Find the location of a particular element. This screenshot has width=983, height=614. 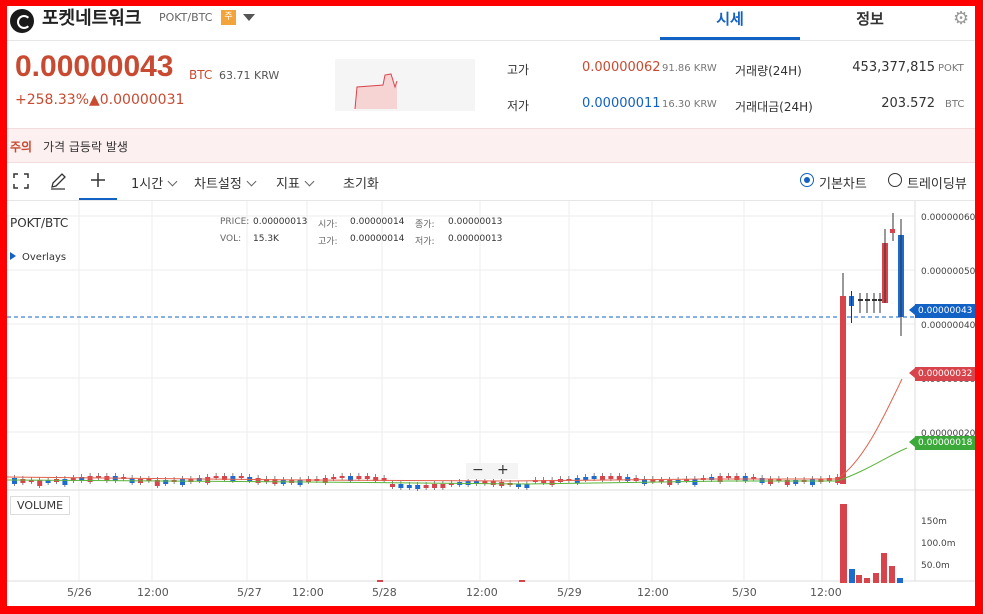

info-low-label: 저가: is located at coordinates (425, 242).